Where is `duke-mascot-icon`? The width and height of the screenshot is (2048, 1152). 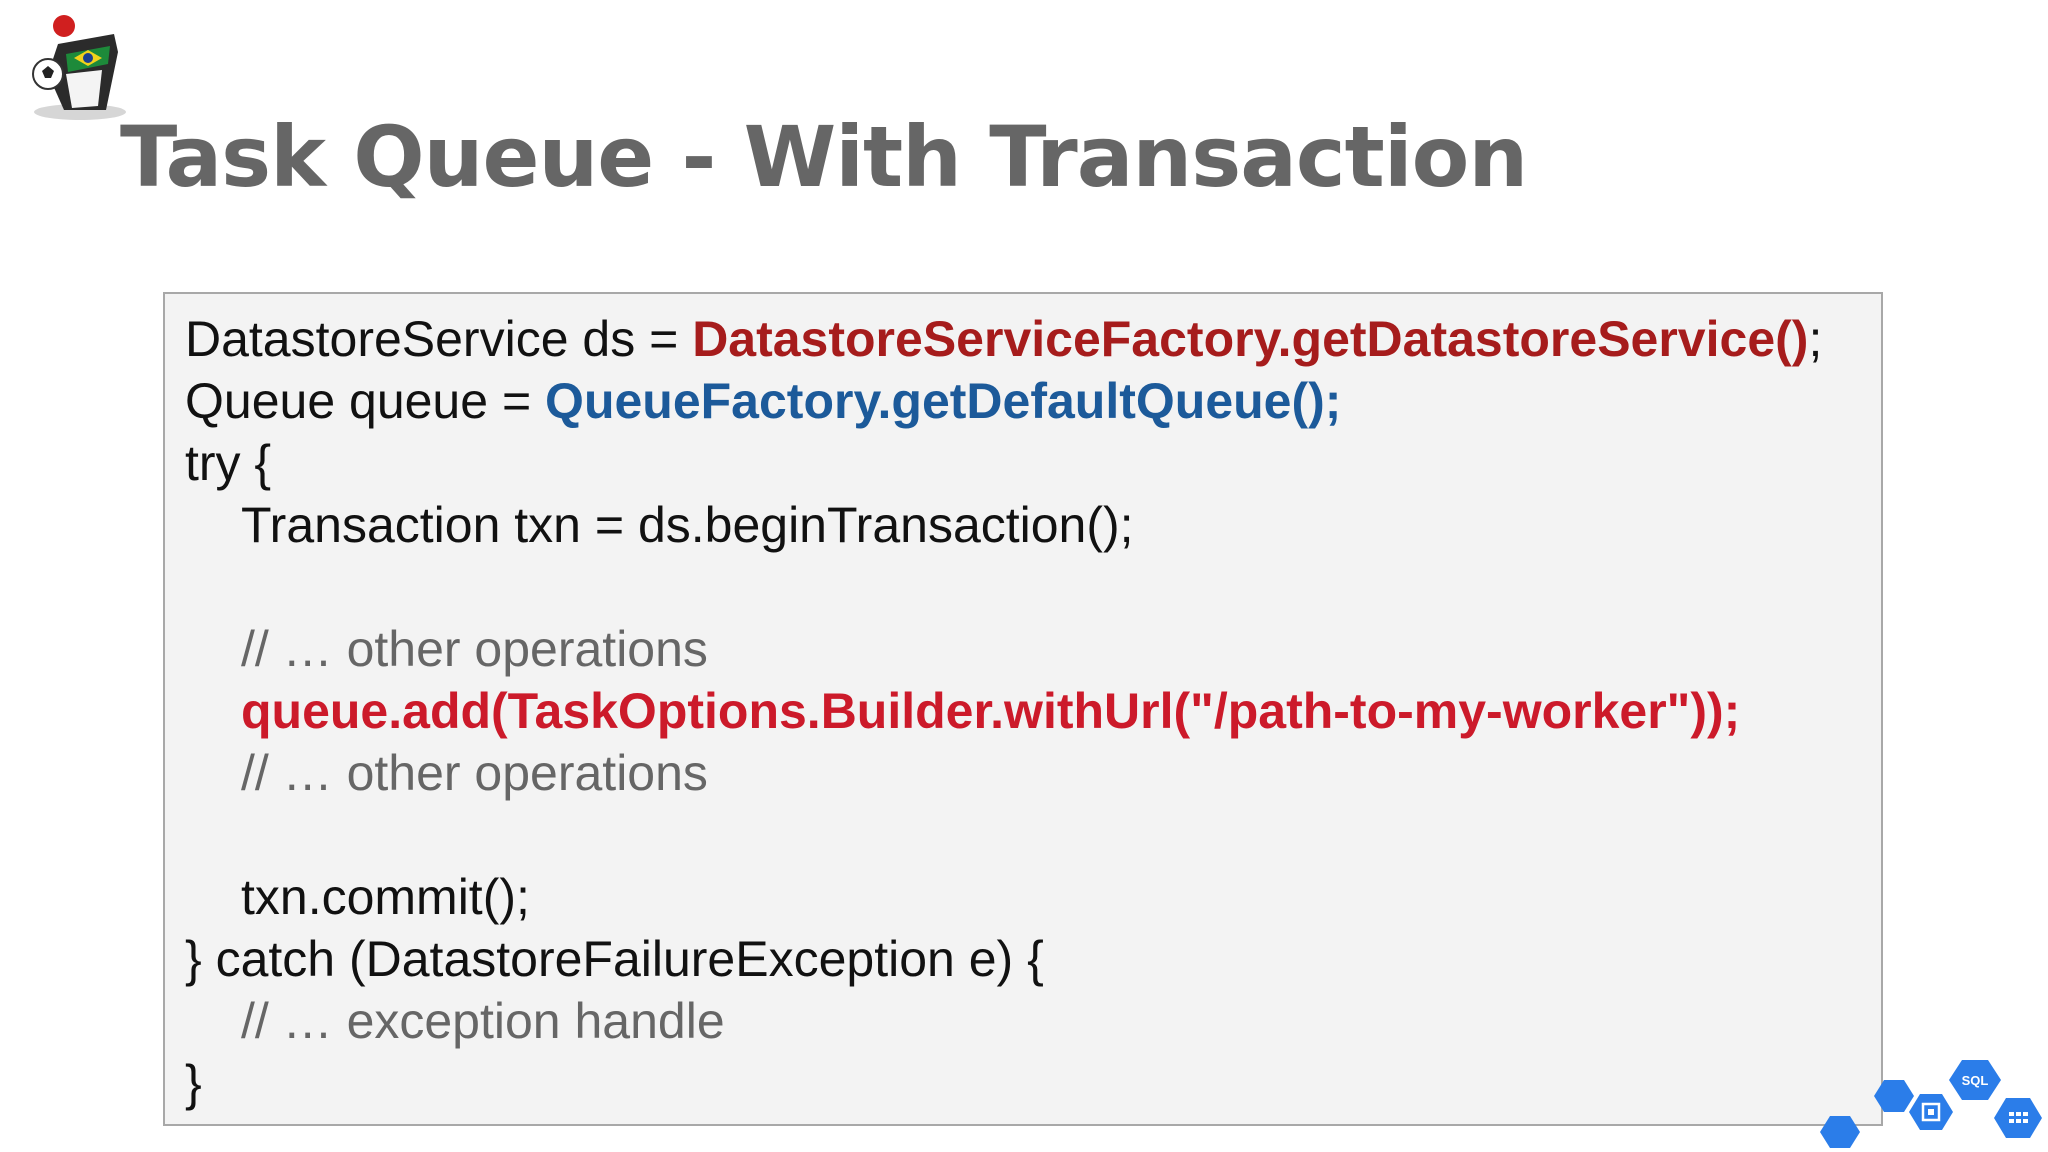
duke-mascot-icon is located at coordinates (79, 67).